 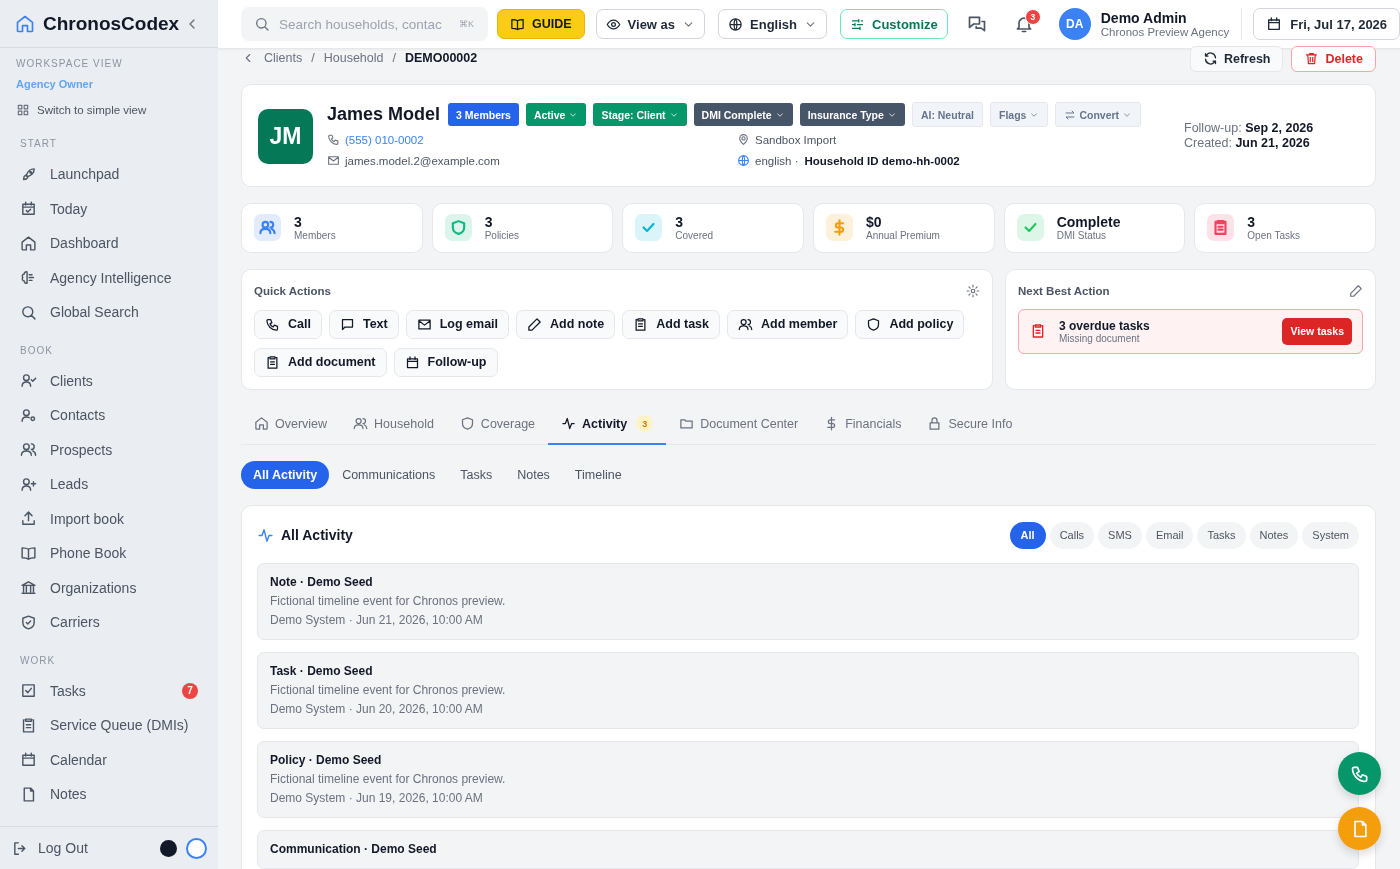 I want to click on phone-link: (555) 010-0002, so click(x=532, y=140).